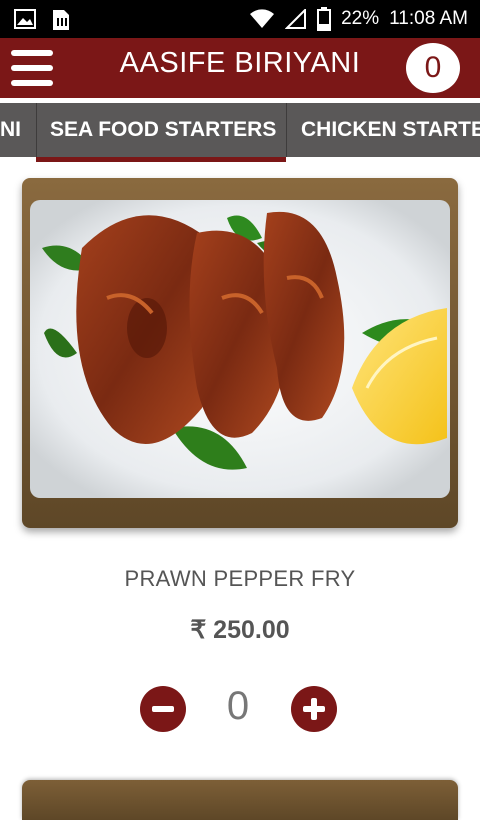  What do you see at coordinates (240, 800) in the screenshot?
I see `next-product-image` at bounding box center [240, 800].